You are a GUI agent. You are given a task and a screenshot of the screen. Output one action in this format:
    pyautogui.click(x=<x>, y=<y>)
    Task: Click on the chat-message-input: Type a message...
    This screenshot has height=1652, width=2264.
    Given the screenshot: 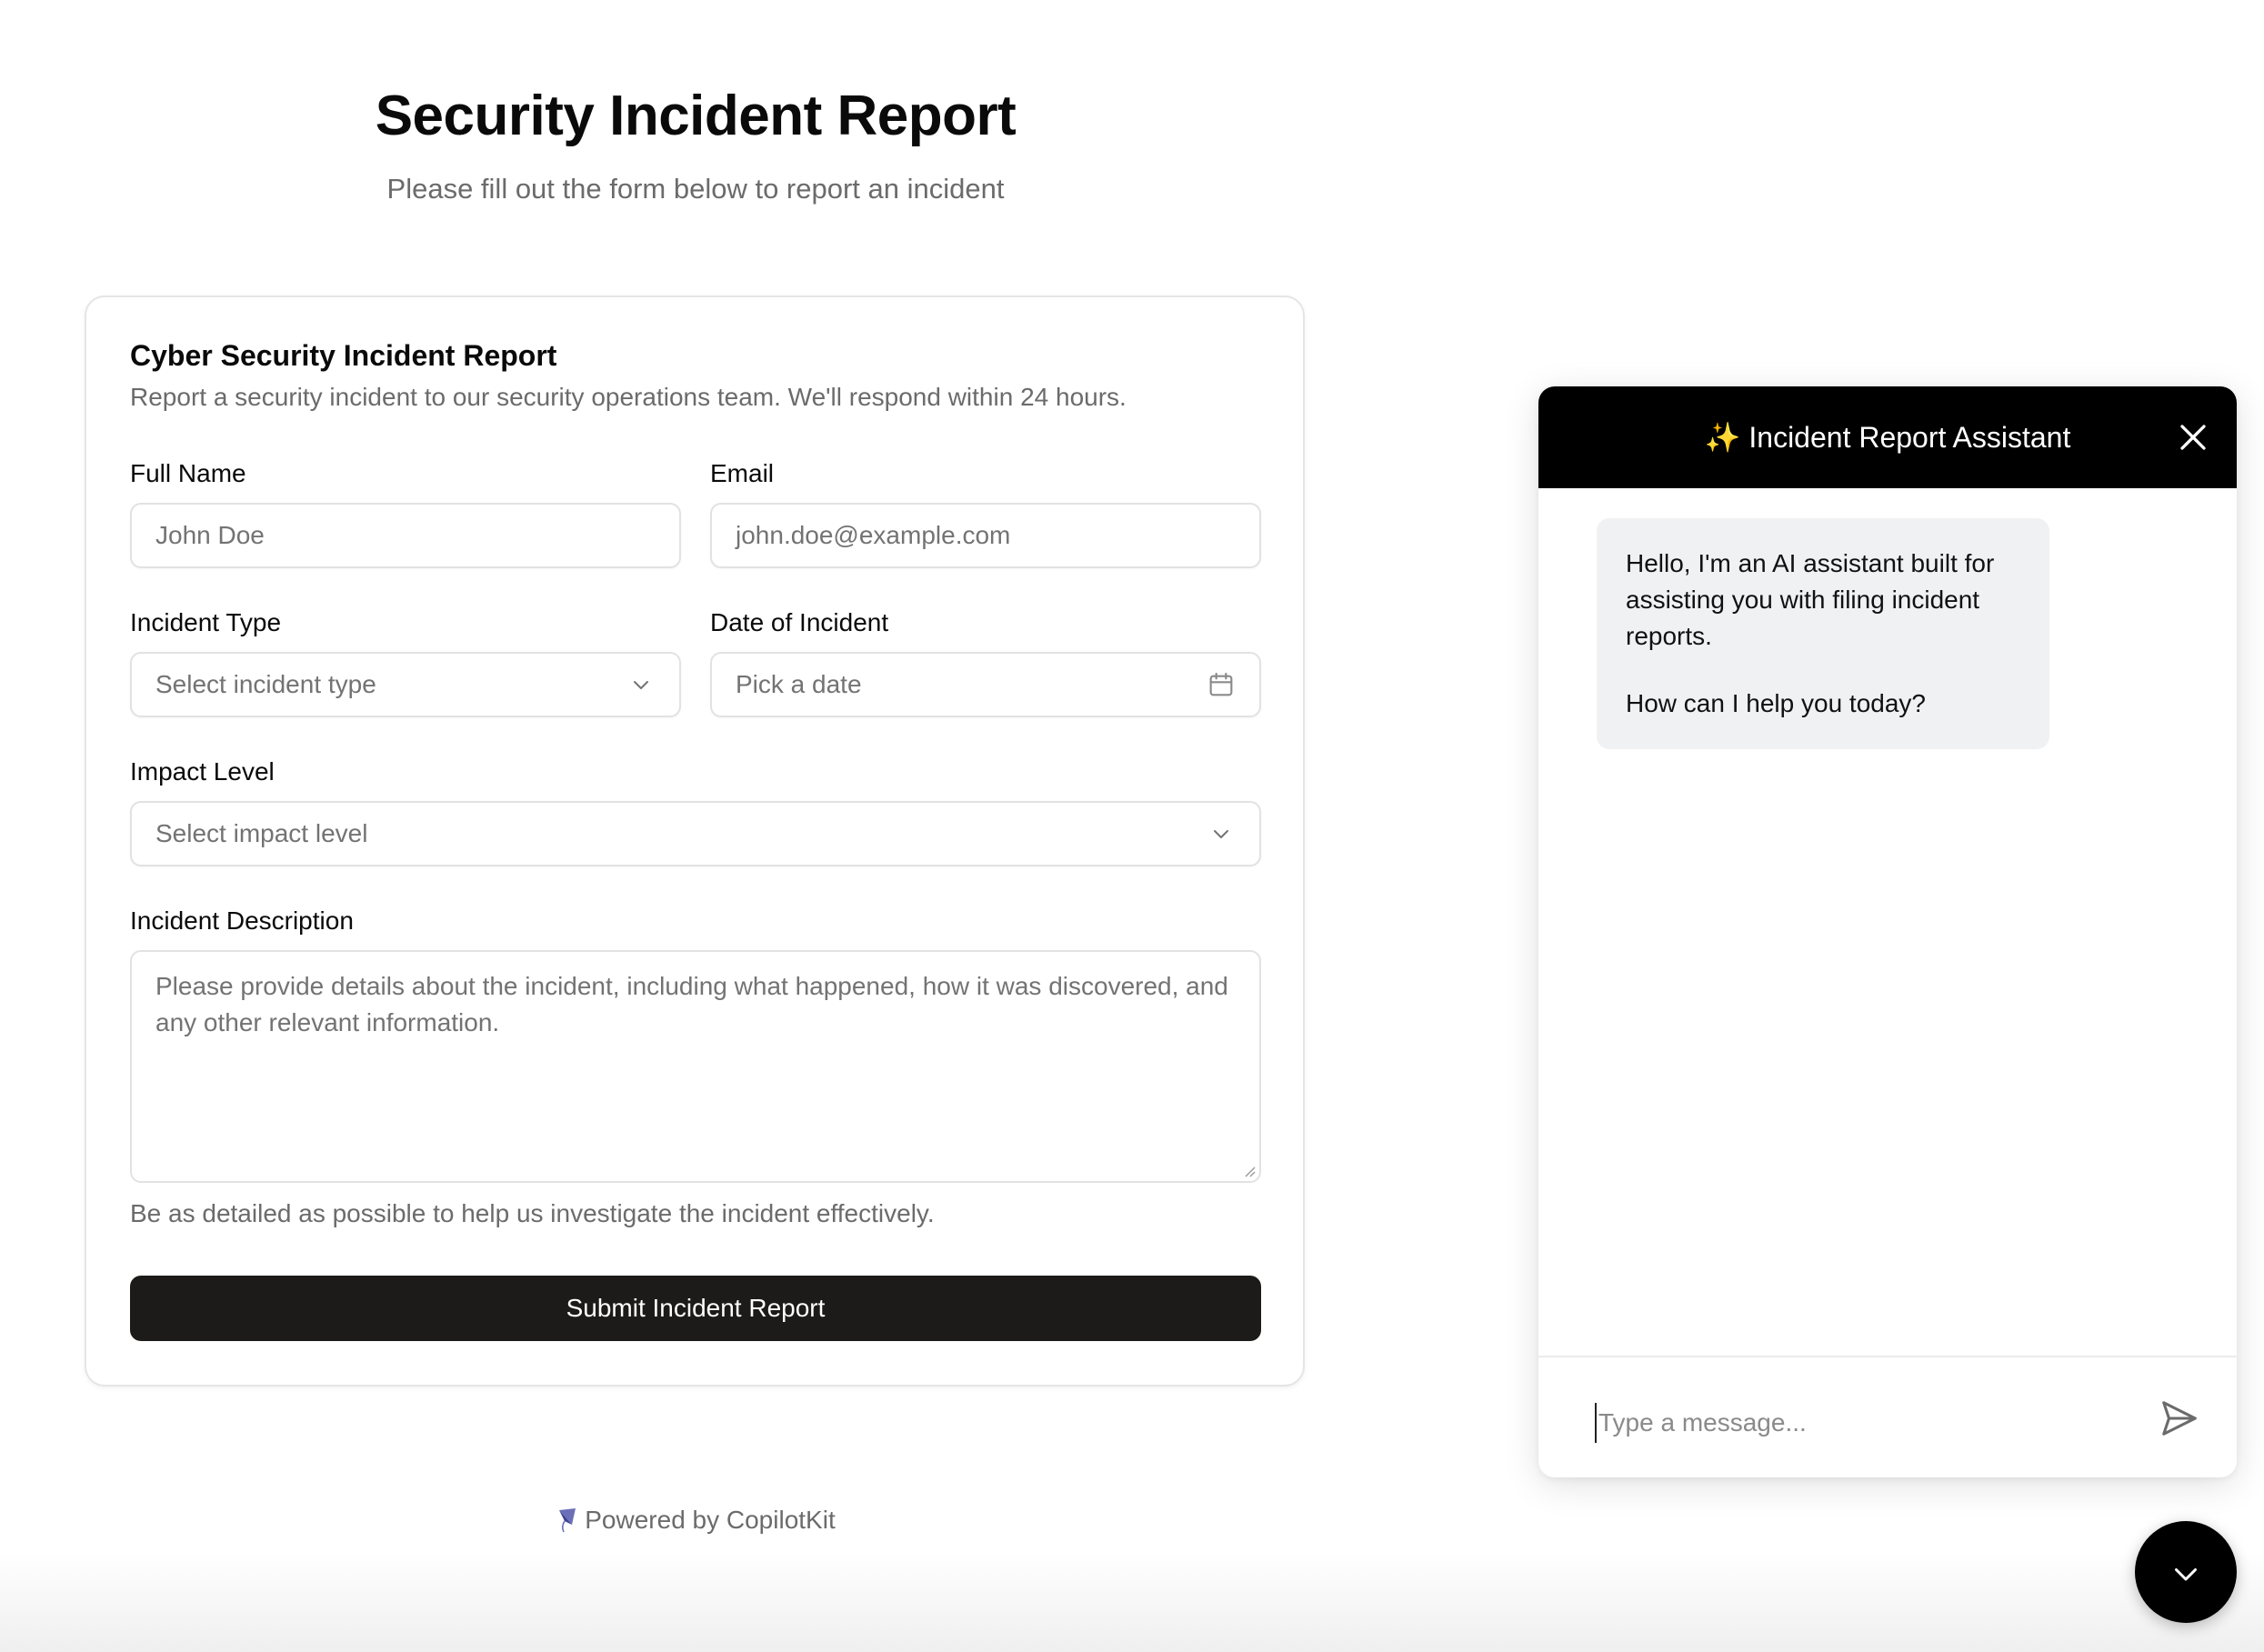 What is the action you would take?
    pyautogui.click(x=1850, y=1423)
    